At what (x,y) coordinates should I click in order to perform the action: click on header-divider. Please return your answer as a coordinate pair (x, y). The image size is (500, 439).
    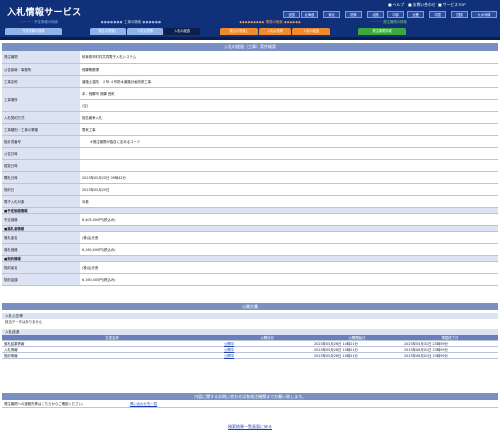
    Looking at the image, I should click on (250, 38).